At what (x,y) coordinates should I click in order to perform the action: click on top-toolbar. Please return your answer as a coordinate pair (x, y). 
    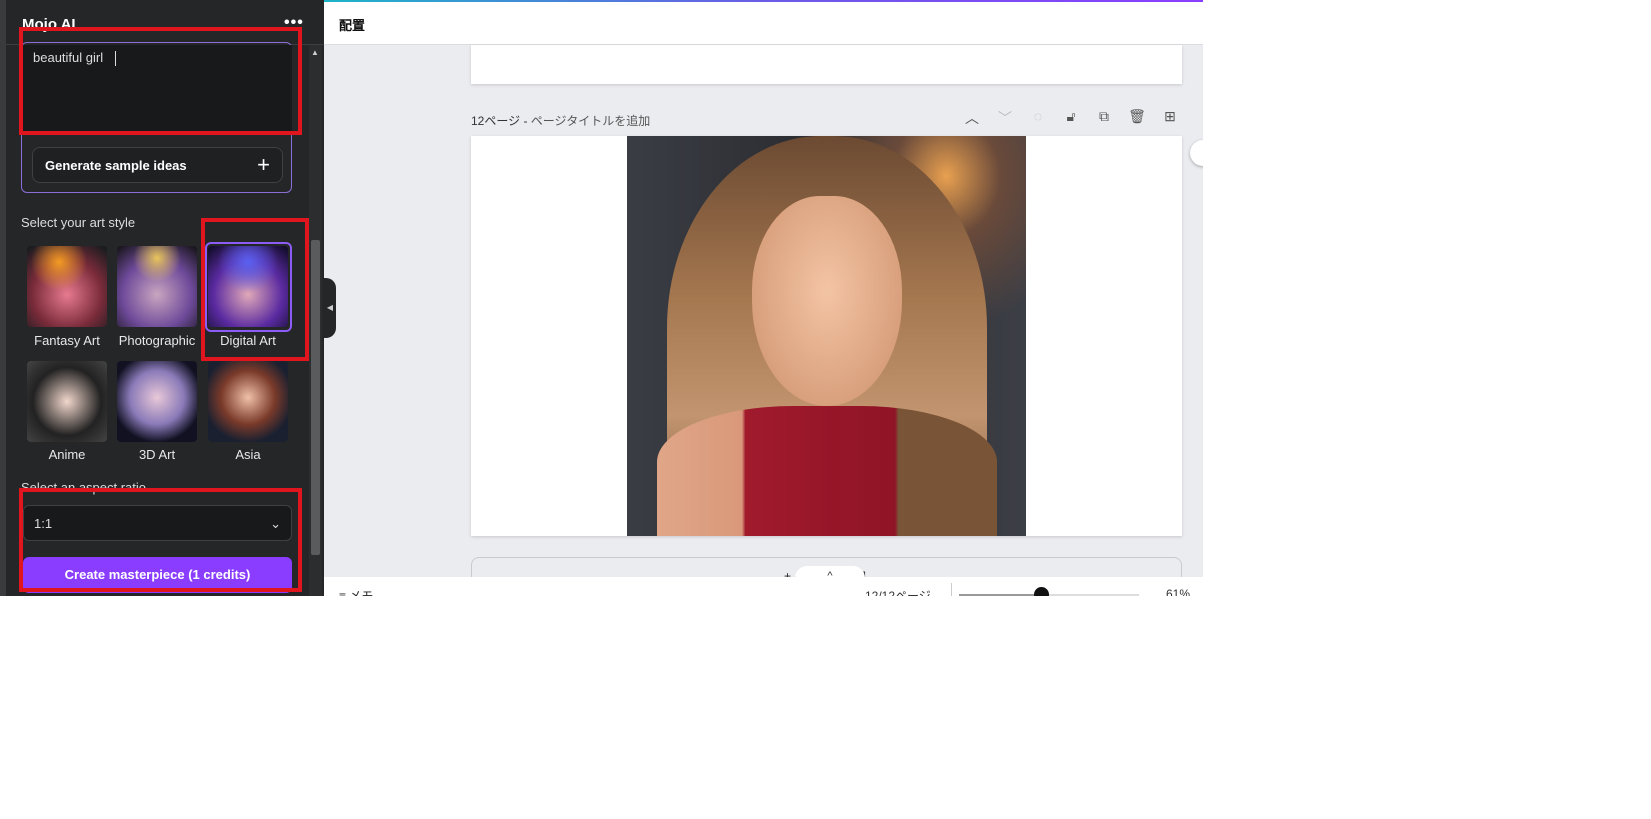
    Looking at the image, I should click on (763, 22).